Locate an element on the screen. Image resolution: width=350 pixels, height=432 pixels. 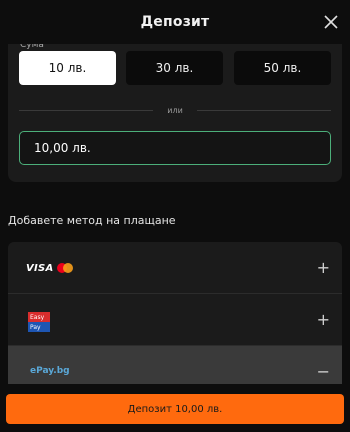
preset-30-button: 30 лв. is located at coordinates (174, 68).